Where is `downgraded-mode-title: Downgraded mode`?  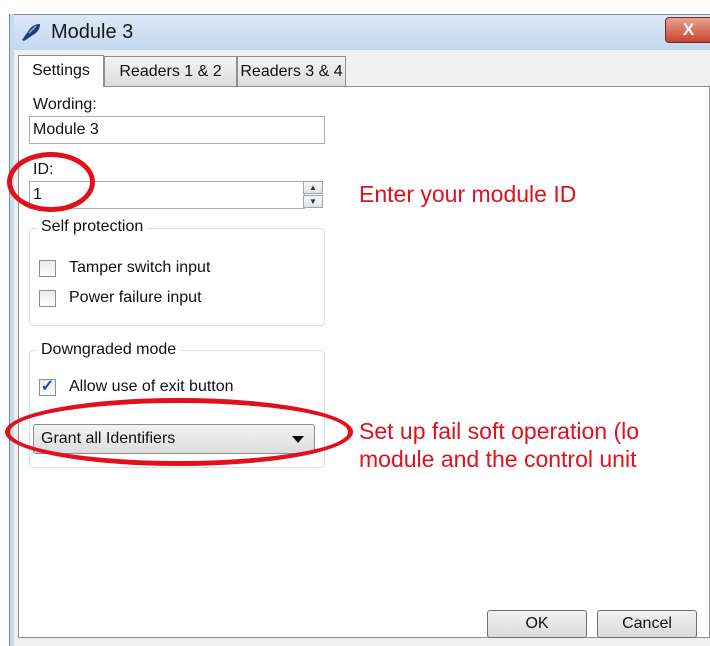
downgraded-mode-title: Downgraded mode is located at coordinates (109, 350).